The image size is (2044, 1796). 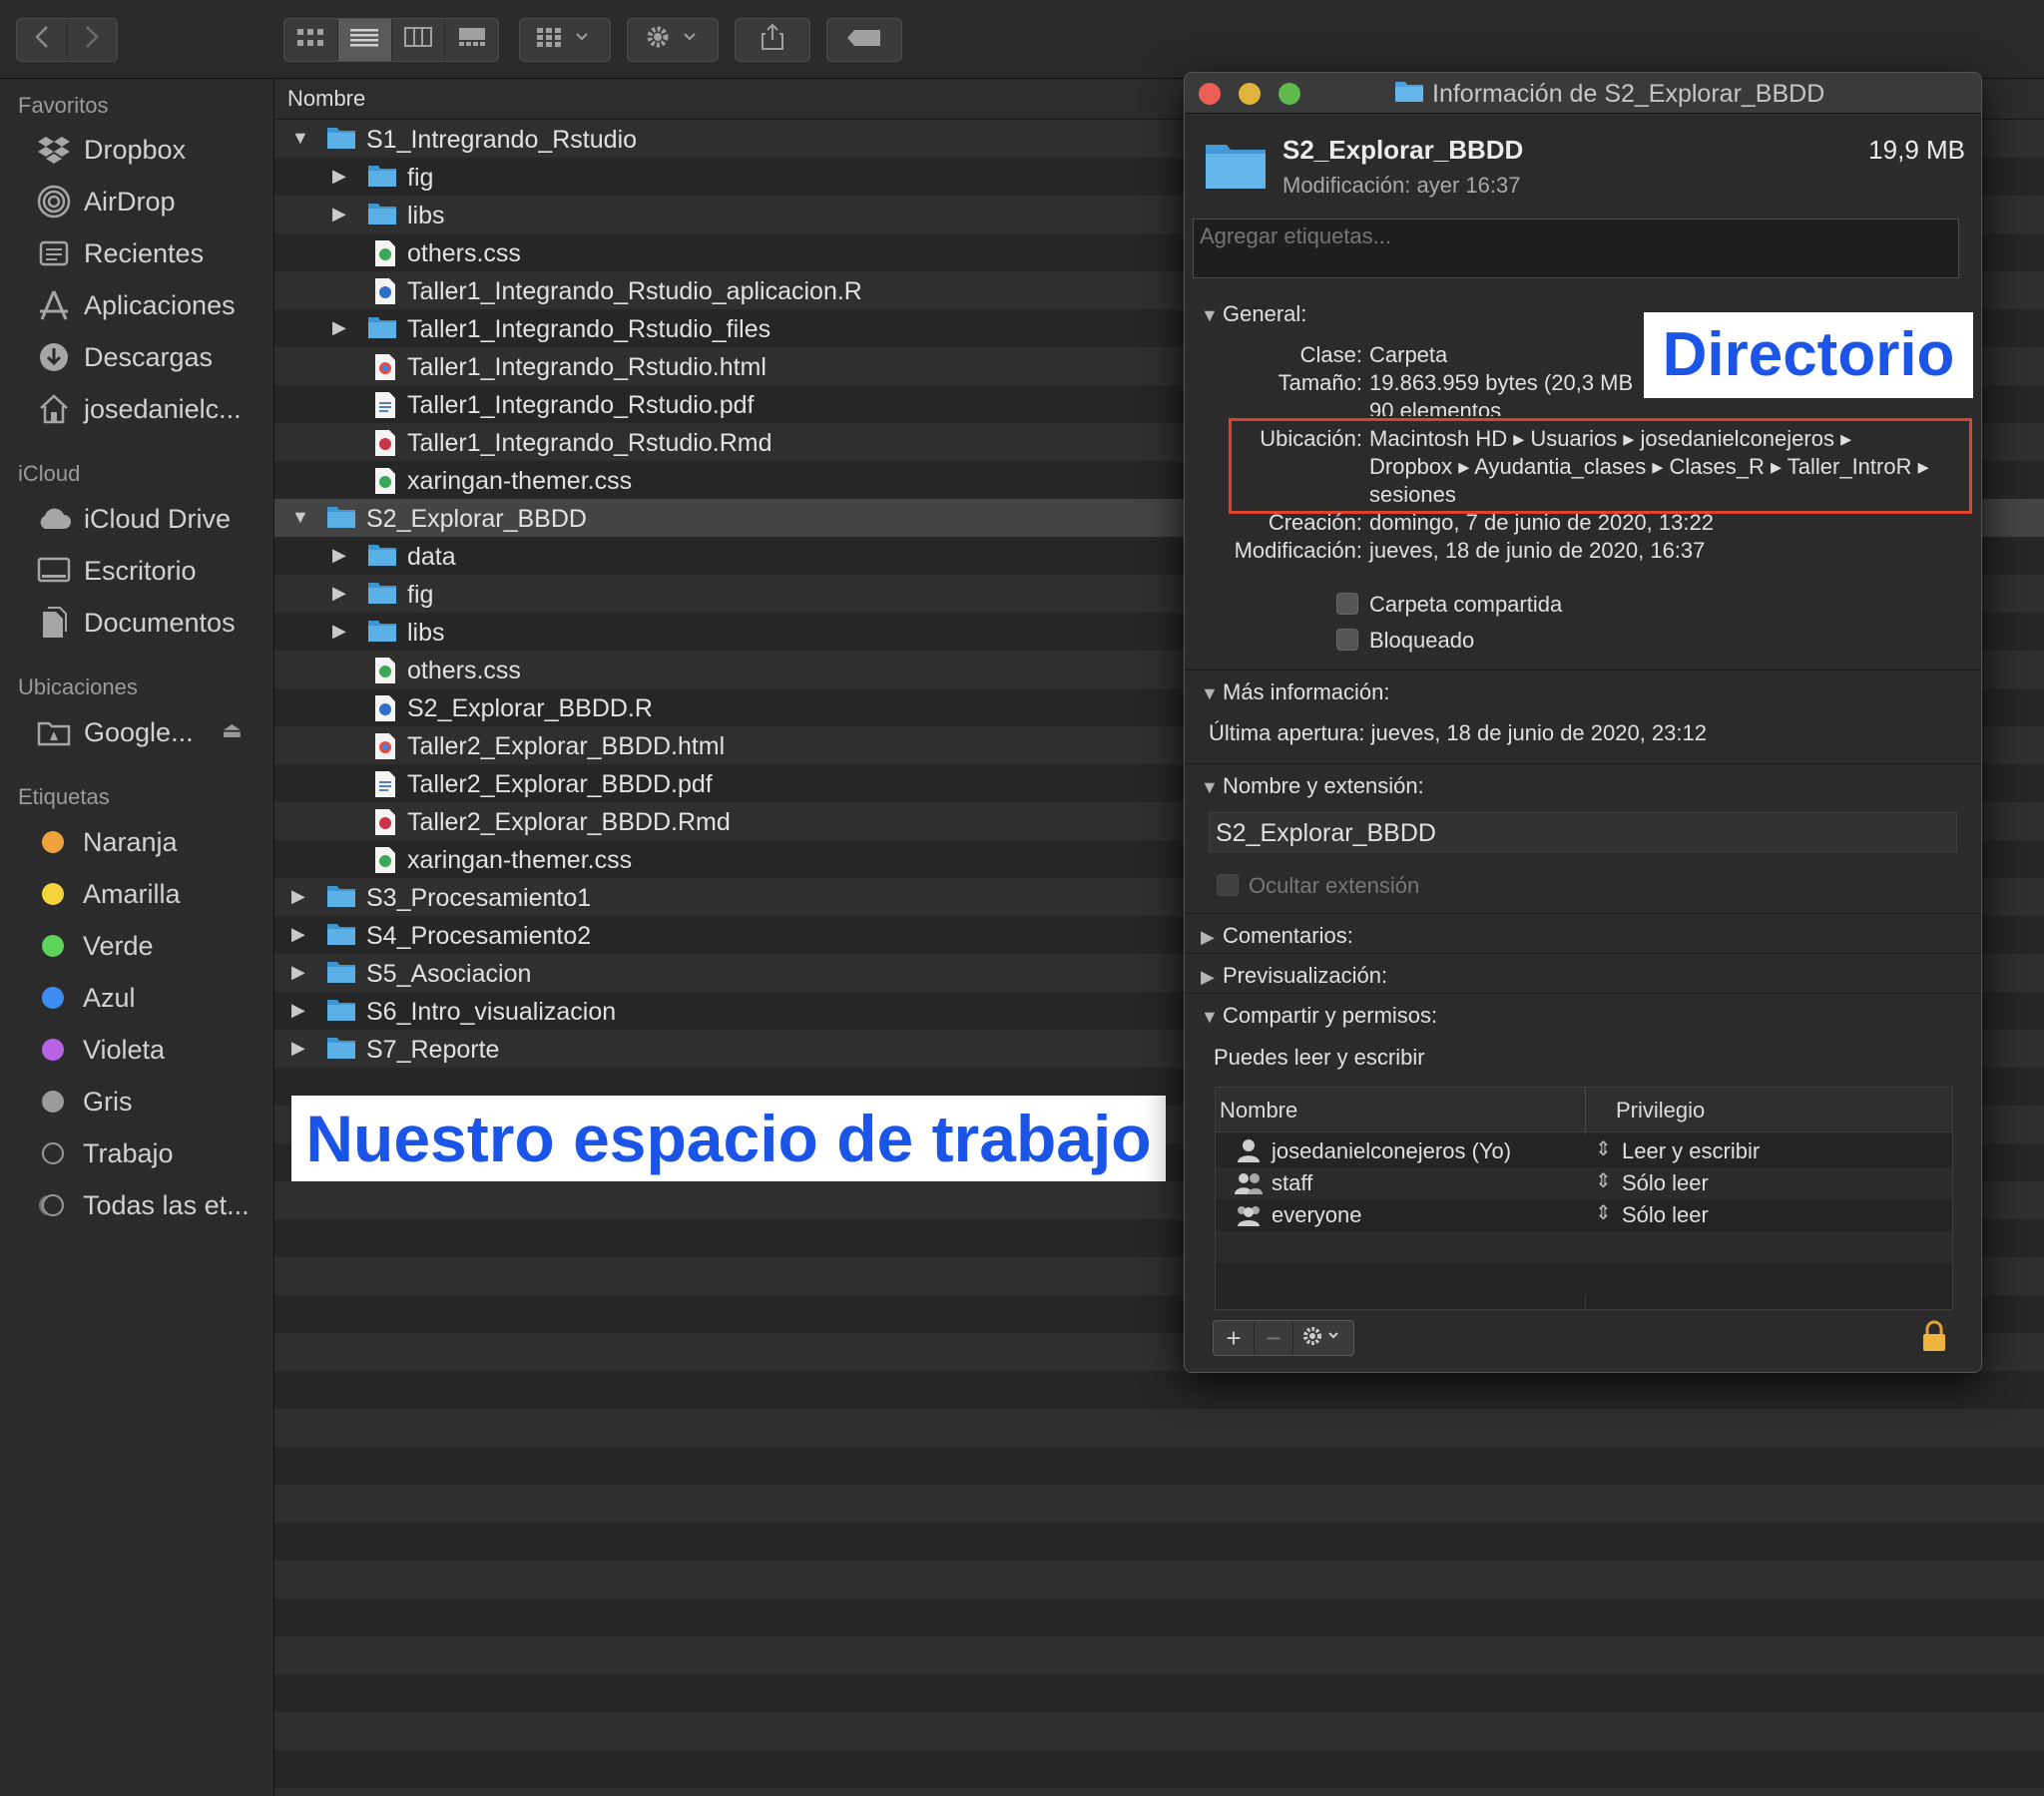 What do you see at coordinates (1234, 1338) in the screenshot?
I see `add-permission-button: +` at bounding box center [1234, 1338].